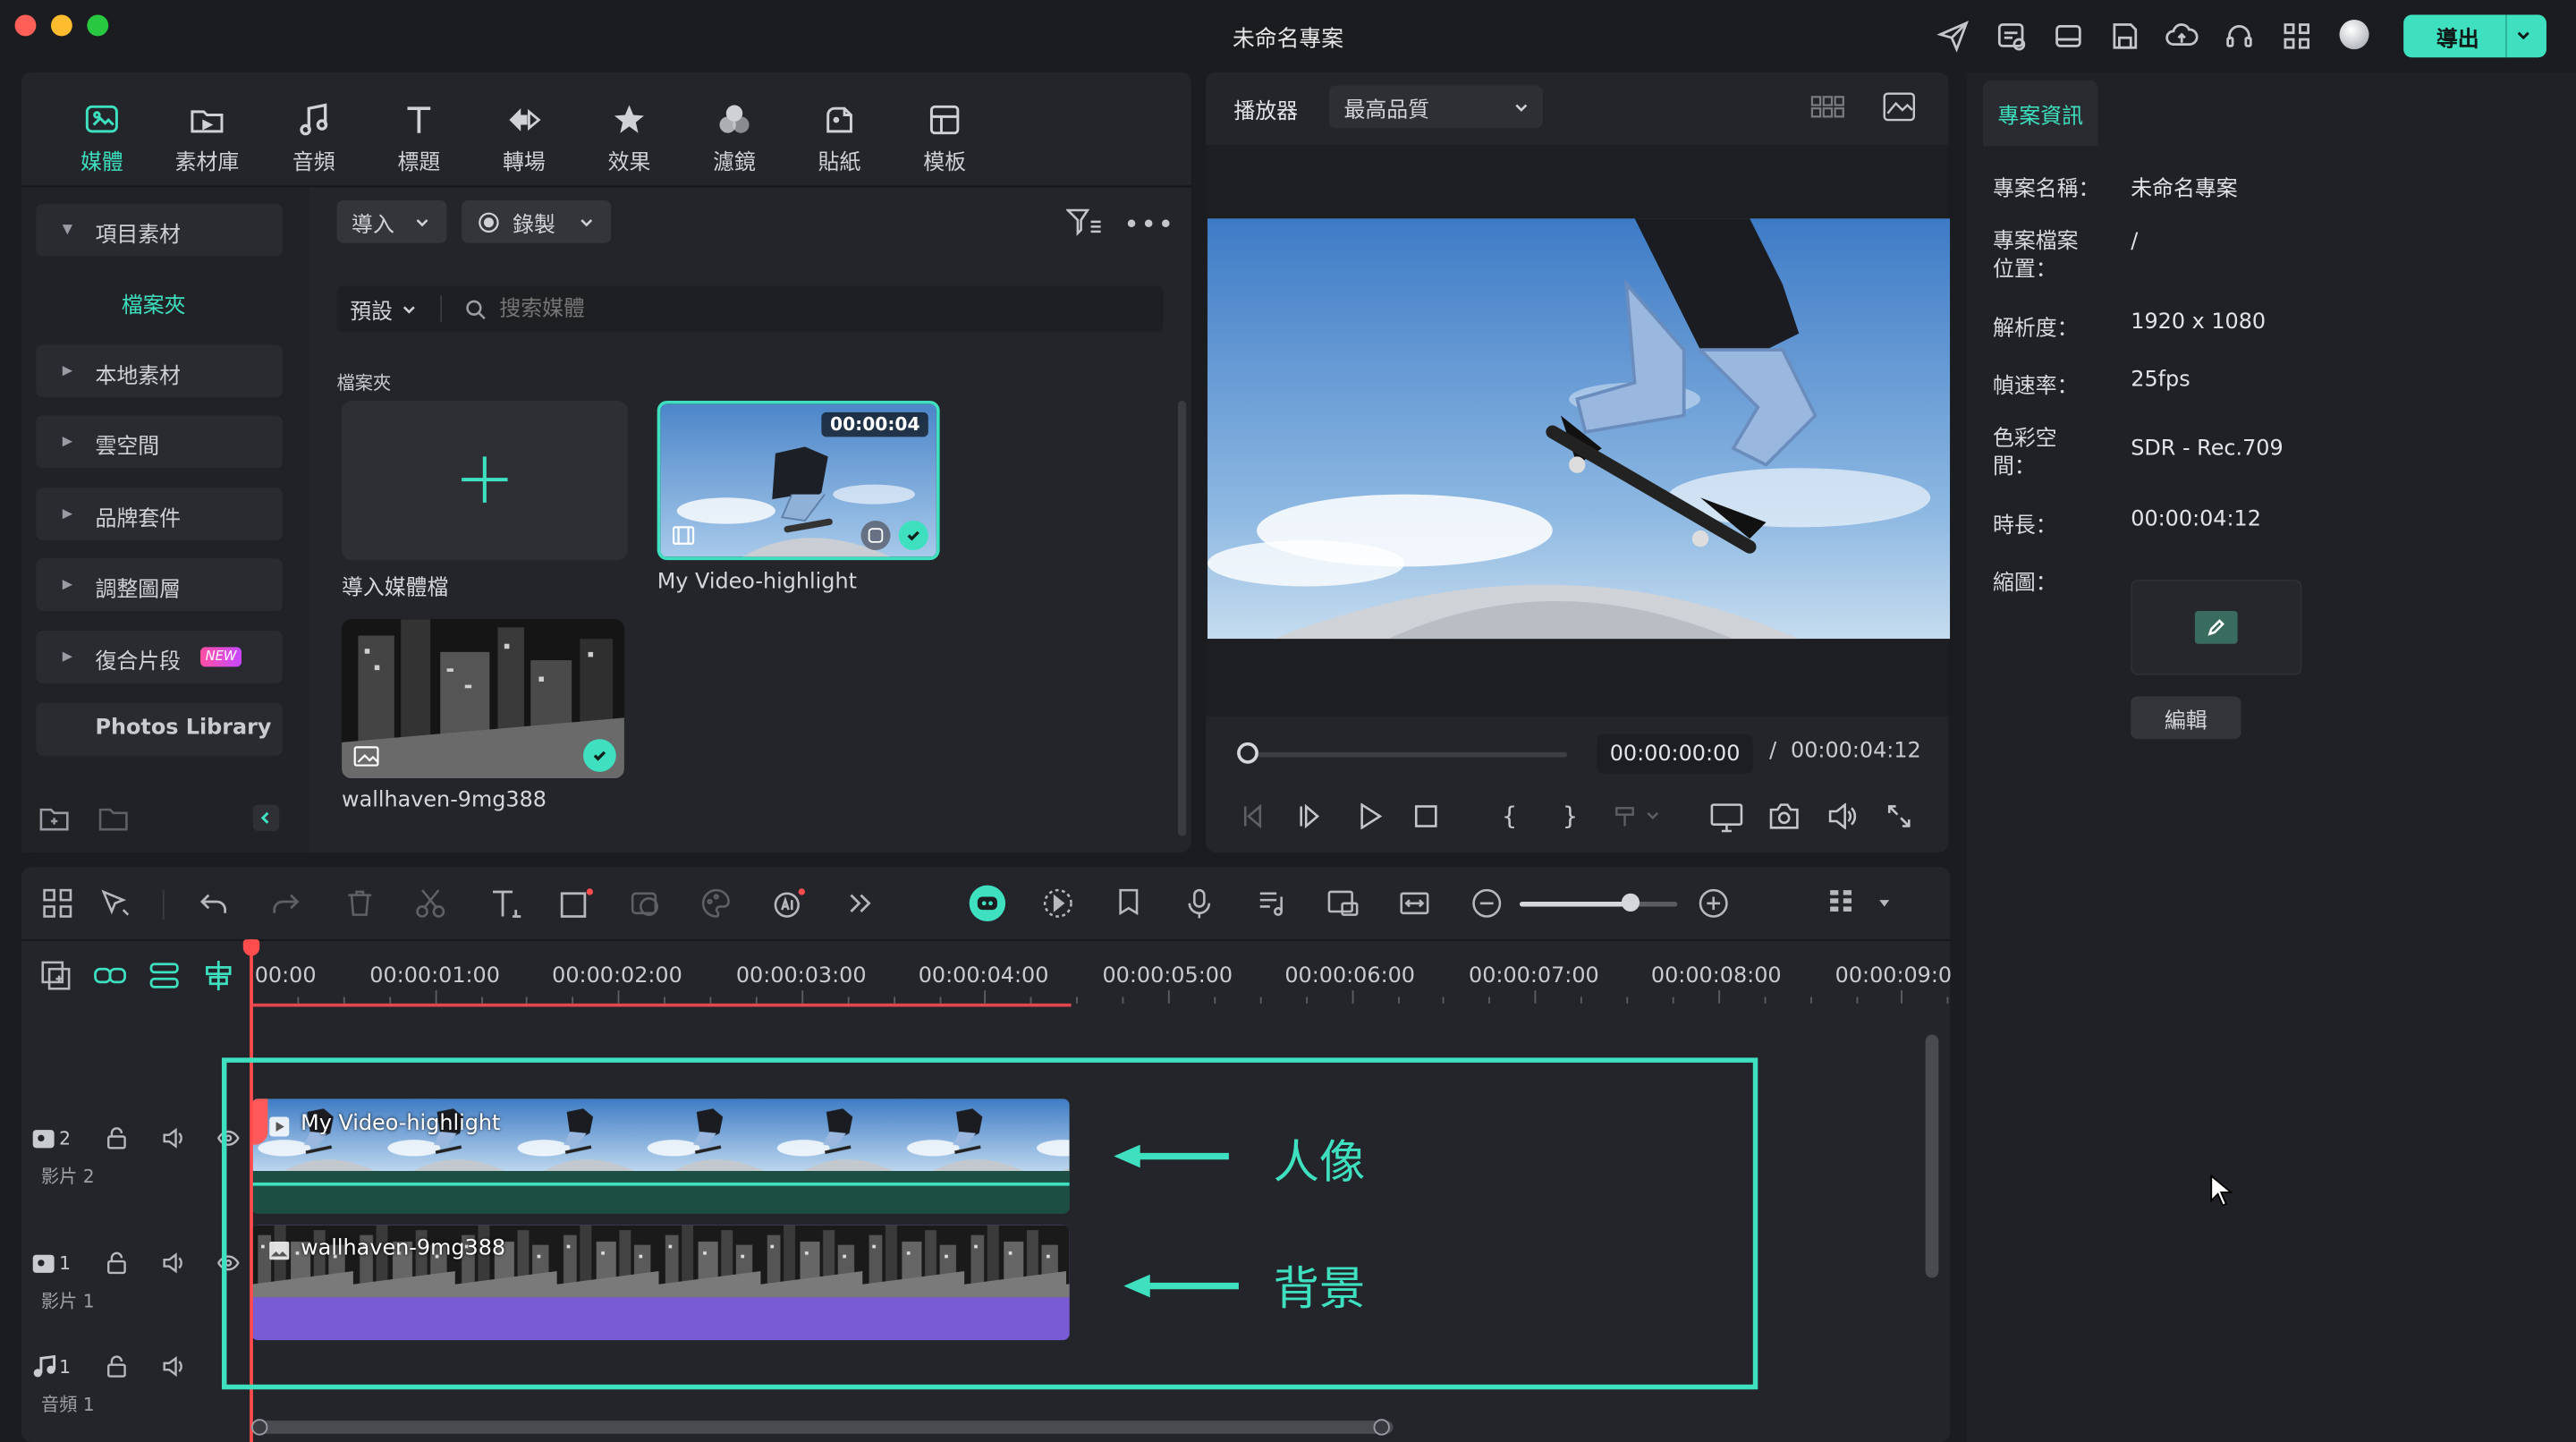  I want to click on pip-icon, so click(1343, 904).